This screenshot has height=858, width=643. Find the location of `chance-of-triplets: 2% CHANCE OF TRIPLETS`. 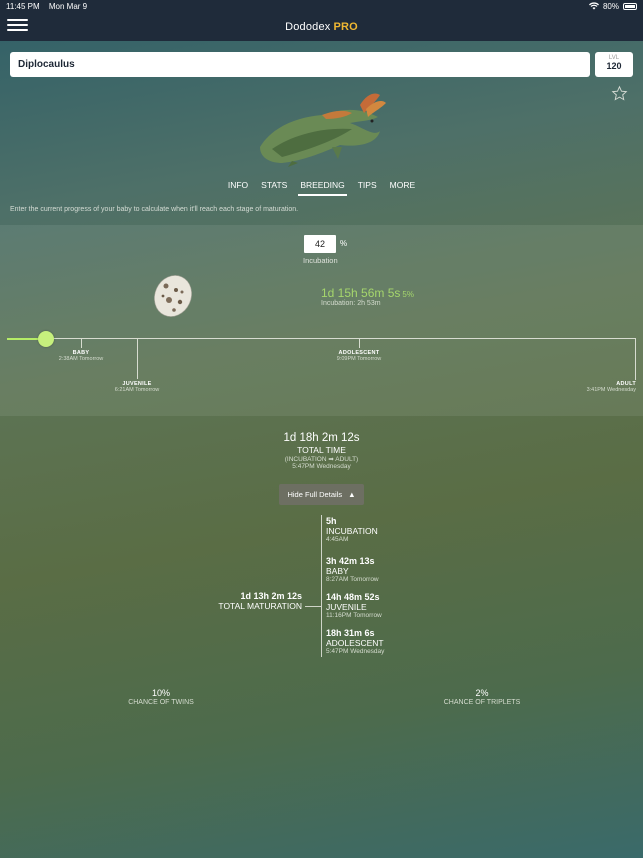

chance-of-triplets: 2% CHANCE OF TRIPLETS is located at coordinates (482, 697).